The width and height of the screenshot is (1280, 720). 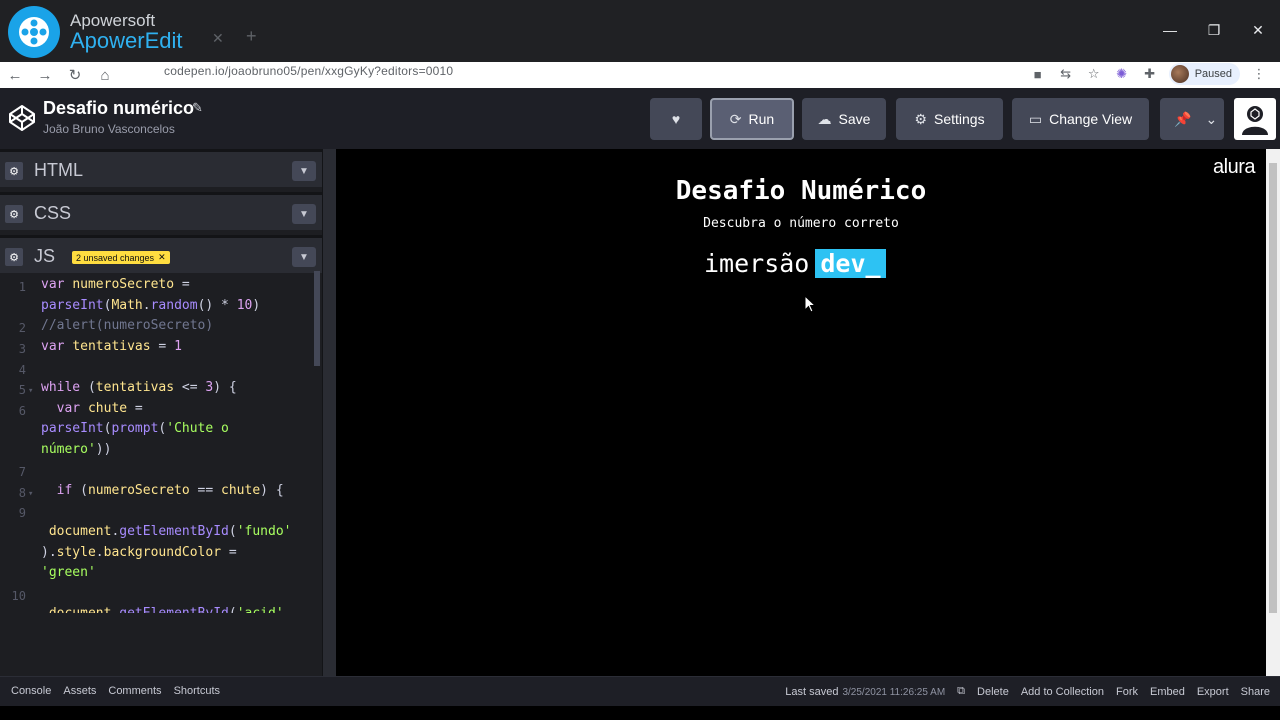 What do you see at coordinates (45, 75) in the screenshot?
I see `forward-icon: →` at bounding box center [45, 75].